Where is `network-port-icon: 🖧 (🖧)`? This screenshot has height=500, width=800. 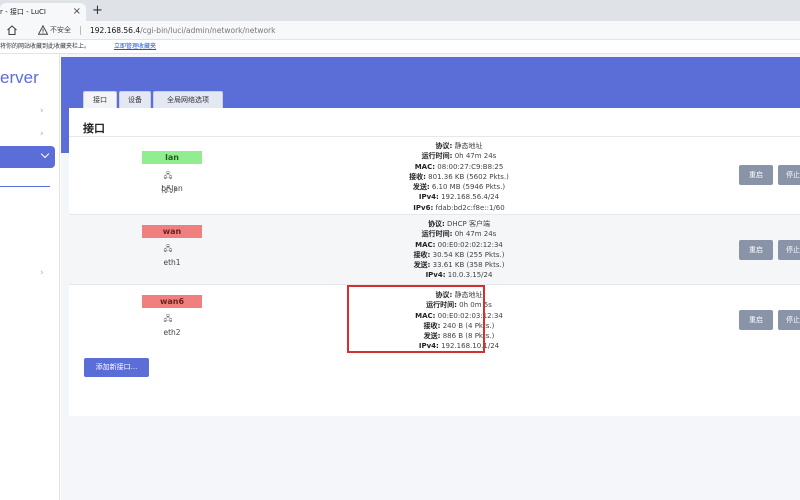 network-port-icon: 🖧 (🖧) is located at coordinates (169, 182).